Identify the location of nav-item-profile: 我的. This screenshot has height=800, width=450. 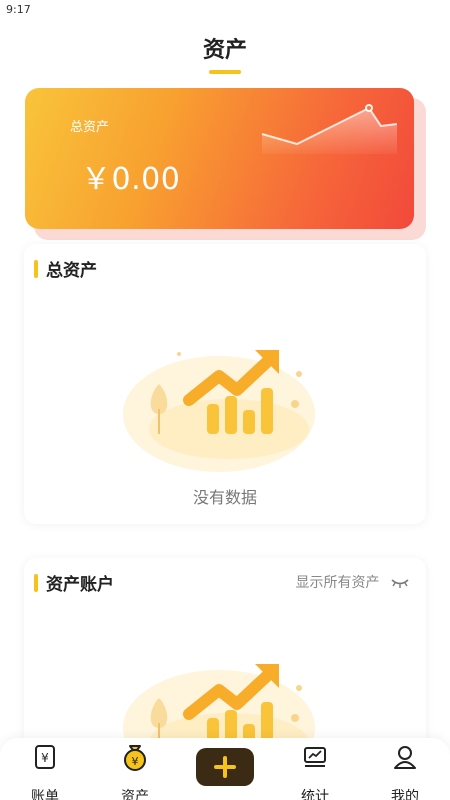
(405, 771).